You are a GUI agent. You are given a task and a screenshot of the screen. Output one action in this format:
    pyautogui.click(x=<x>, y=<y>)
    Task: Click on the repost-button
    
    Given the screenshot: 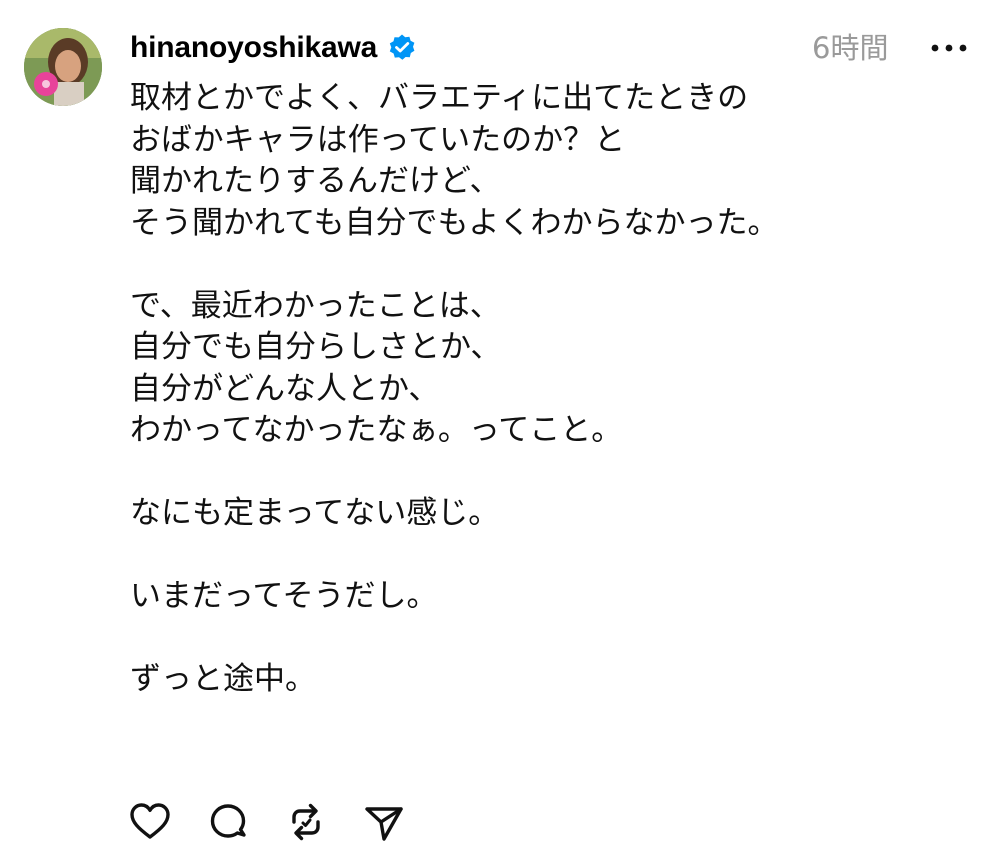 What is the action you would take?
    pyautogui.click(x=306, y=822)
    